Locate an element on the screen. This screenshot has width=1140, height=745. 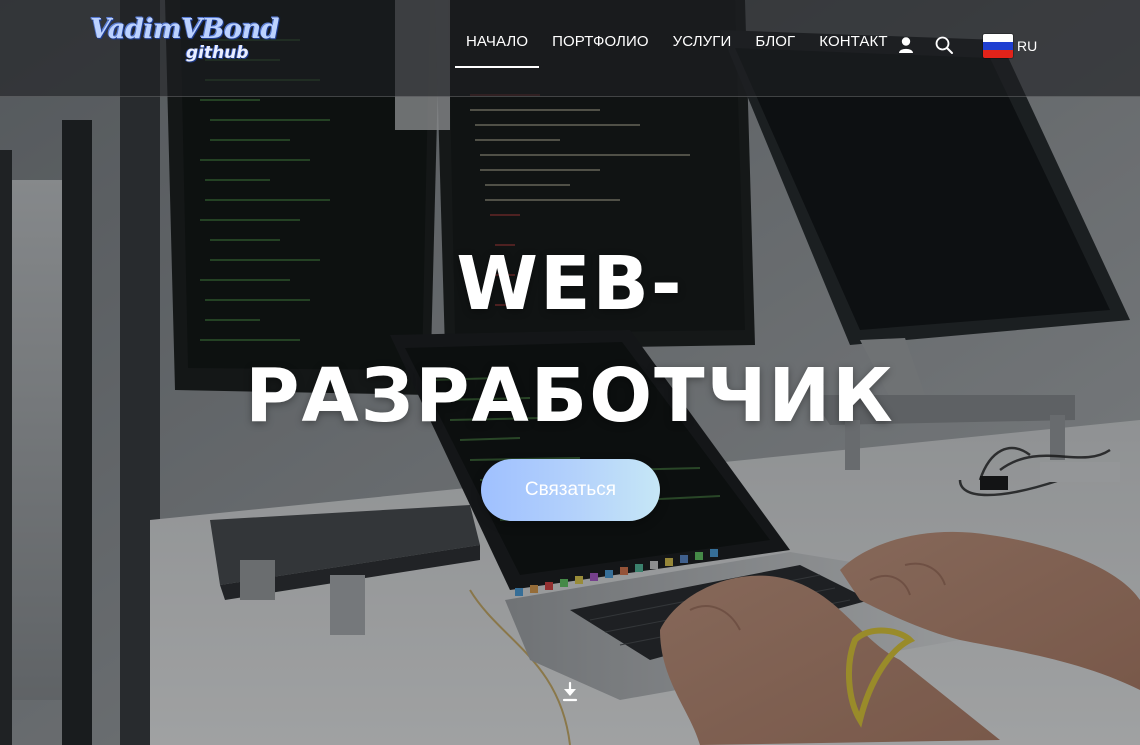
main-nav: НАЧАЛО ПОРТФОЛИО УСЛУГИ БЛОГ КОНТАКТ is located at coordinates (677, 48).